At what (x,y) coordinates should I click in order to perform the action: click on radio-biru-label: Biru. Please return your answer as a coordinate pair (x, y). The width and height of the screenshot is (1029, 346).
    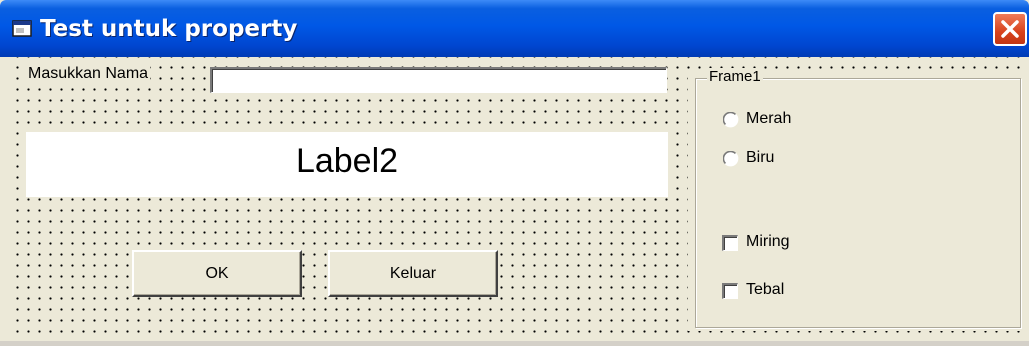
    Looking at the image, I should click on (760, 158).